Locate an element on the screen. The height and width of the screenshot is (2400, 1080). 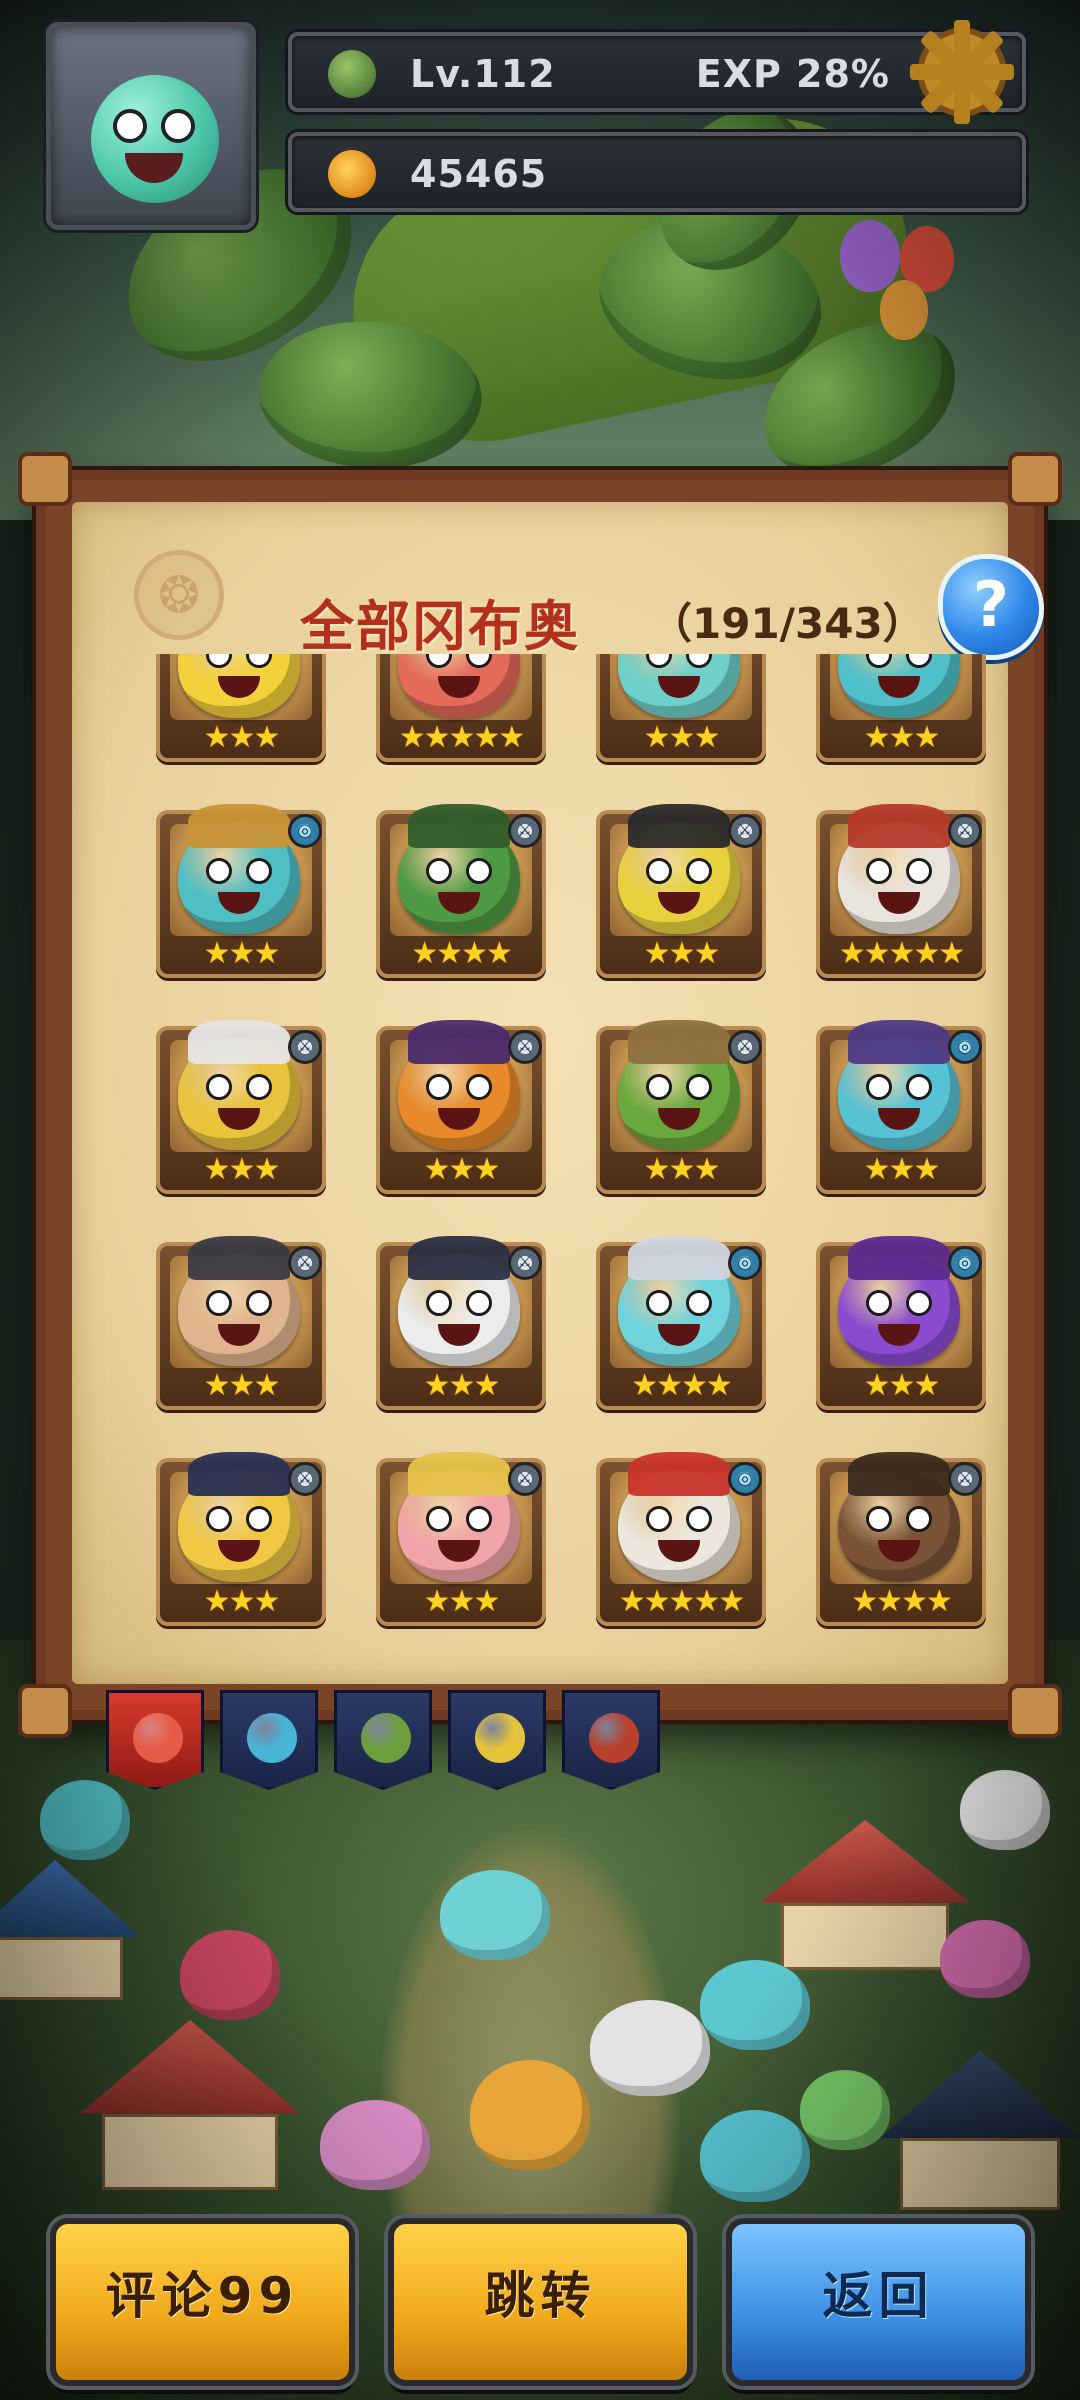
tab-yellow is located at coordinates (497, 1740).